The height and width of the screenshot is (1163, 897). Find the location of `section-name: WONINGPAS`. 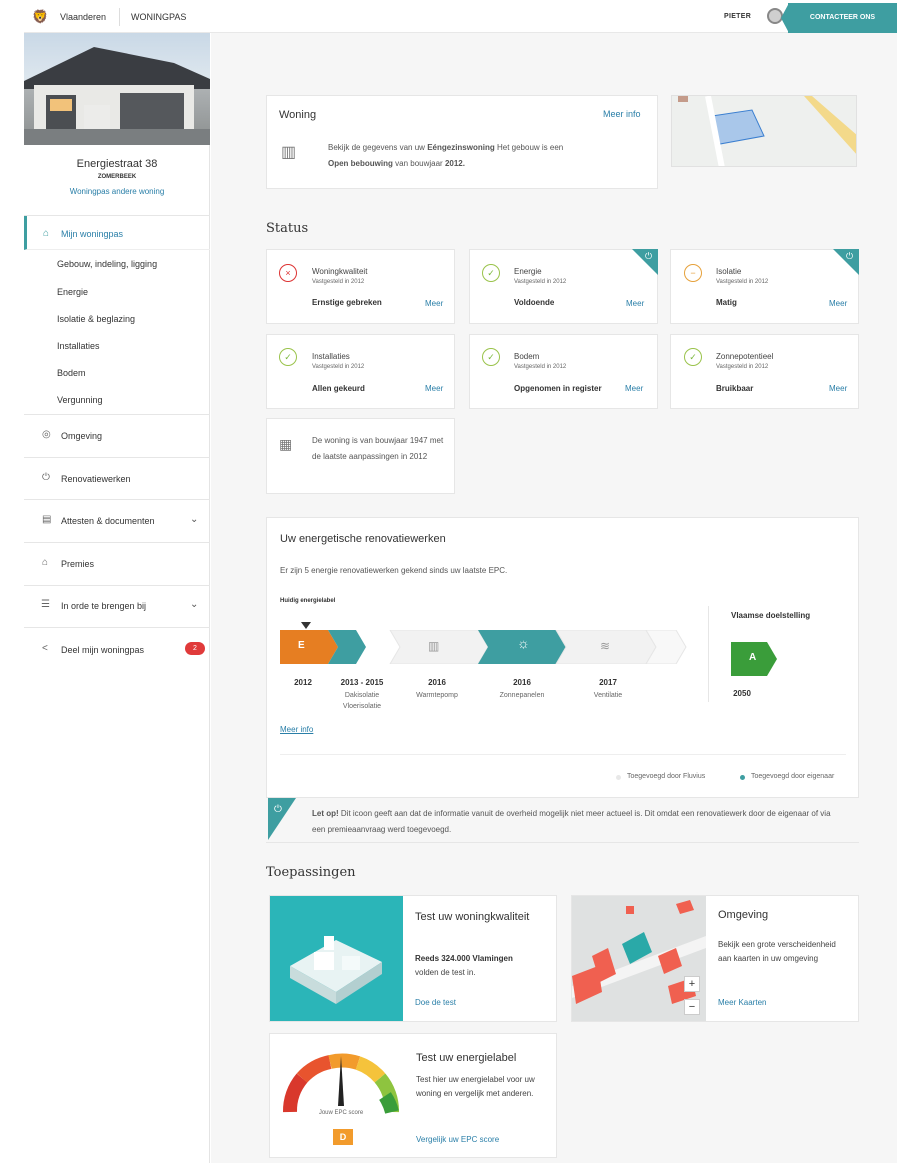

section-name: WONINGPAS is located at coordinates (158, 17).